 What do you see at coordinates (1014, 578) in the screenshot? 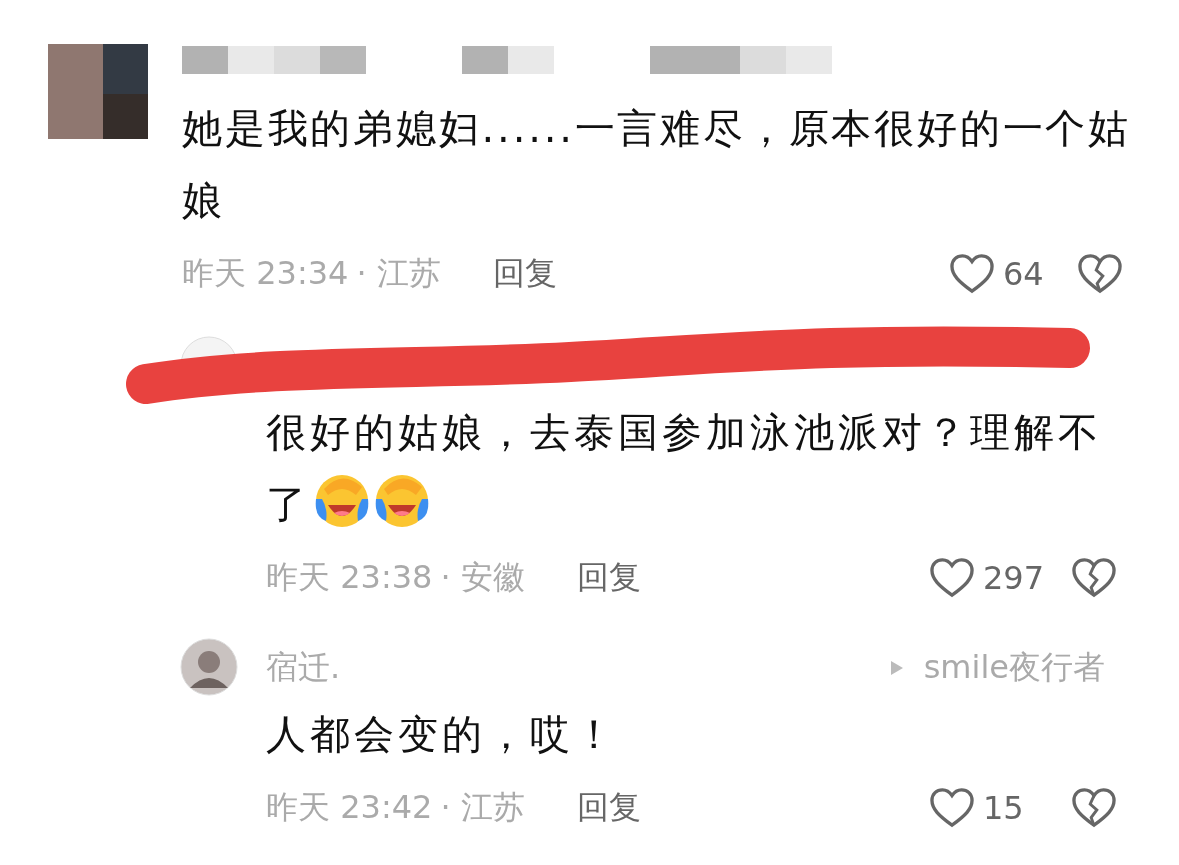
I see `like-count: 297` at bounding box center [1014, 578].